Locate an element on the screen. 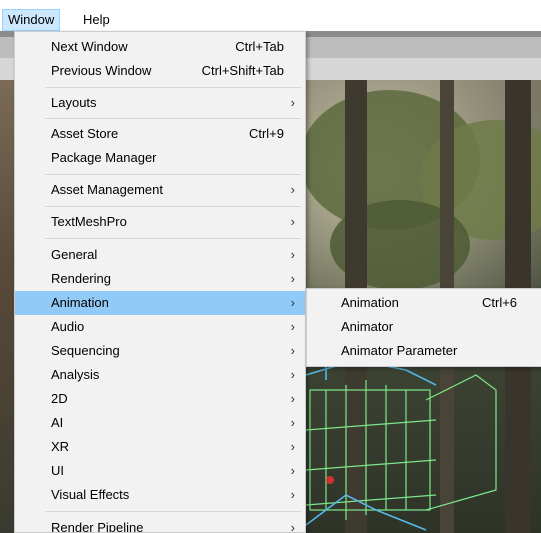  menu-item-analysis: Analysis › is located at coordinates (160, 375).